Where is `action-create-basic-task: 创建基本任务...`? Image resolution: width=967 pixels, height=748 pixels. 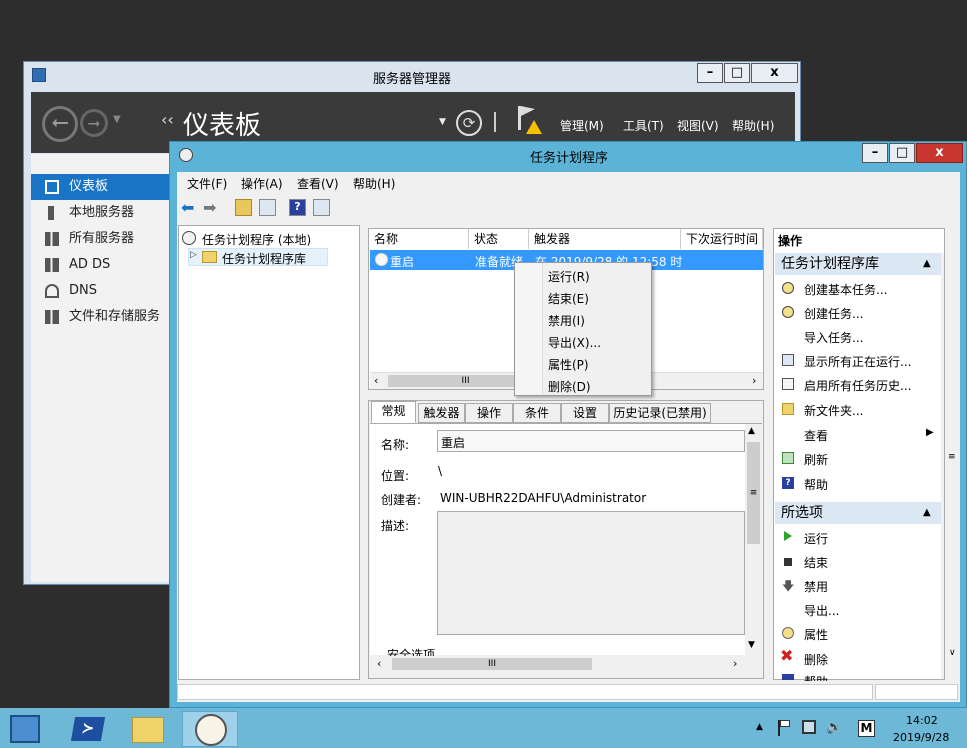 action-create-basic-task: 创建基本任务... is located at coordinates (845, 289).